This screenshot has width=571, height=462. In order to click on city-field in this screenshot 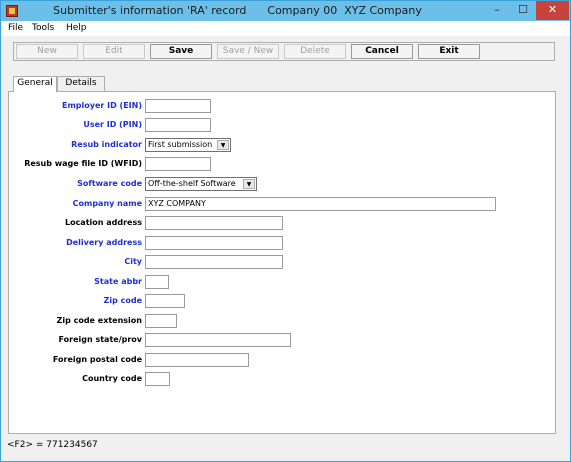, I will do `click(214, 262)`.